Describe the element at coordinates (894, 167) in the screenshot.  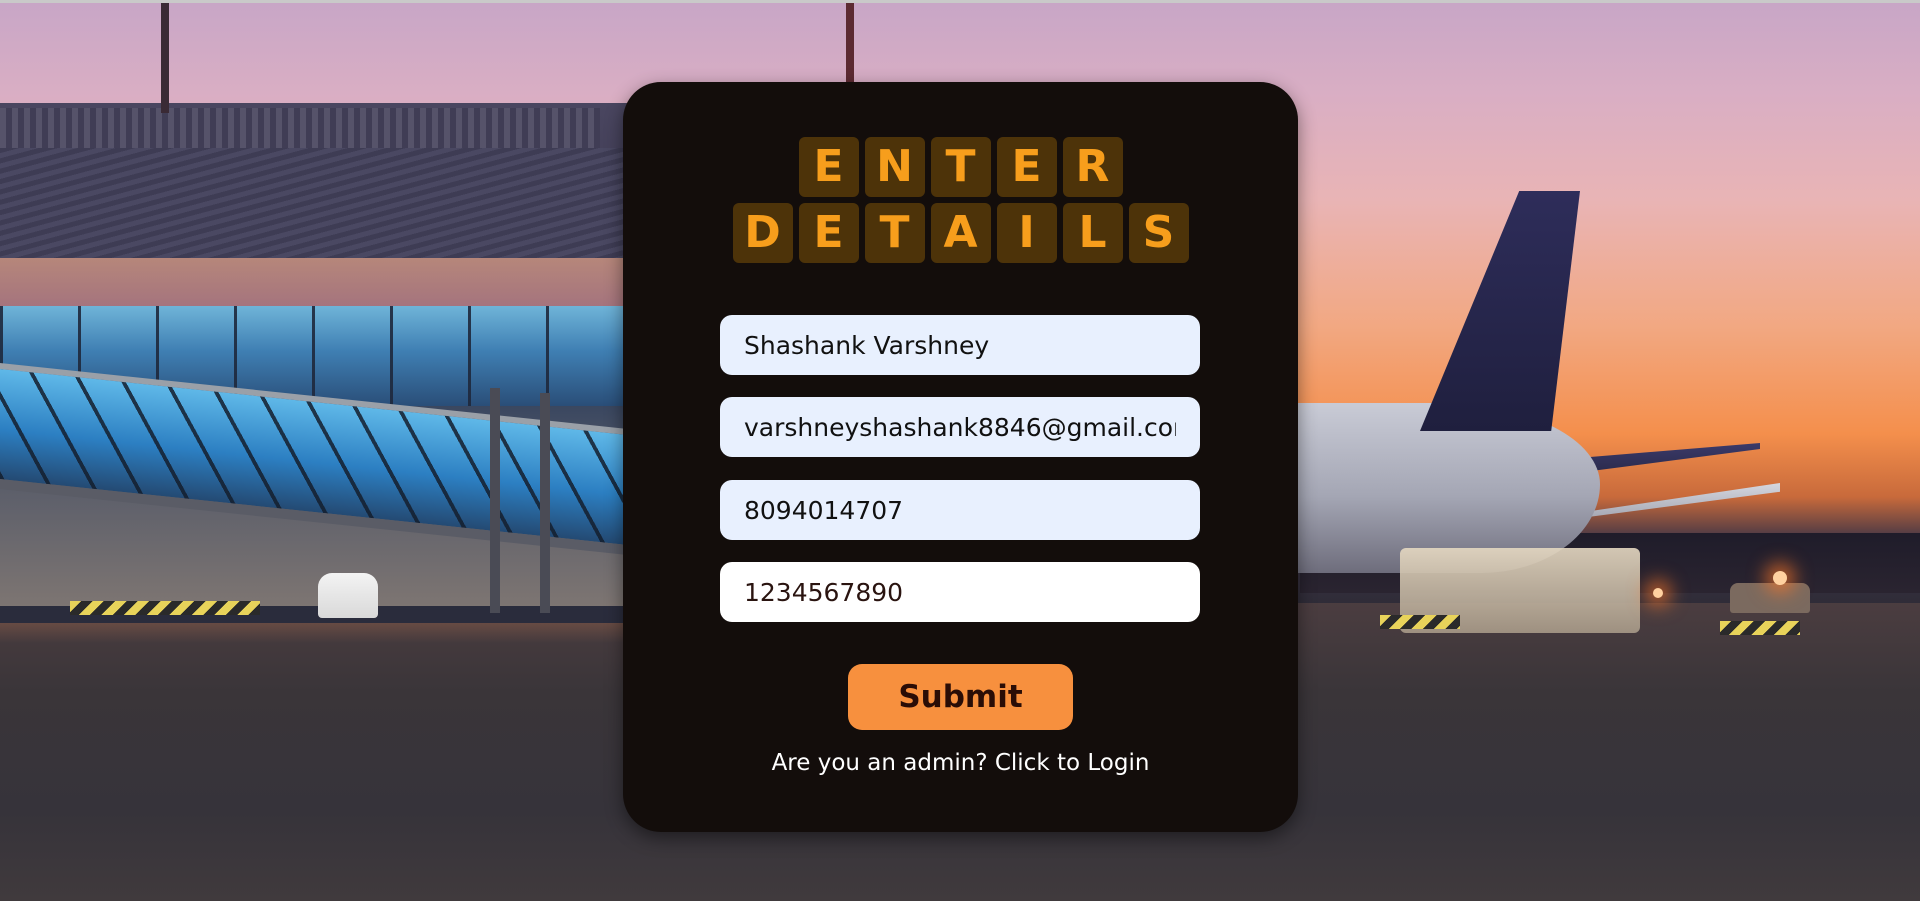
I see `title-tile: N` at that location.